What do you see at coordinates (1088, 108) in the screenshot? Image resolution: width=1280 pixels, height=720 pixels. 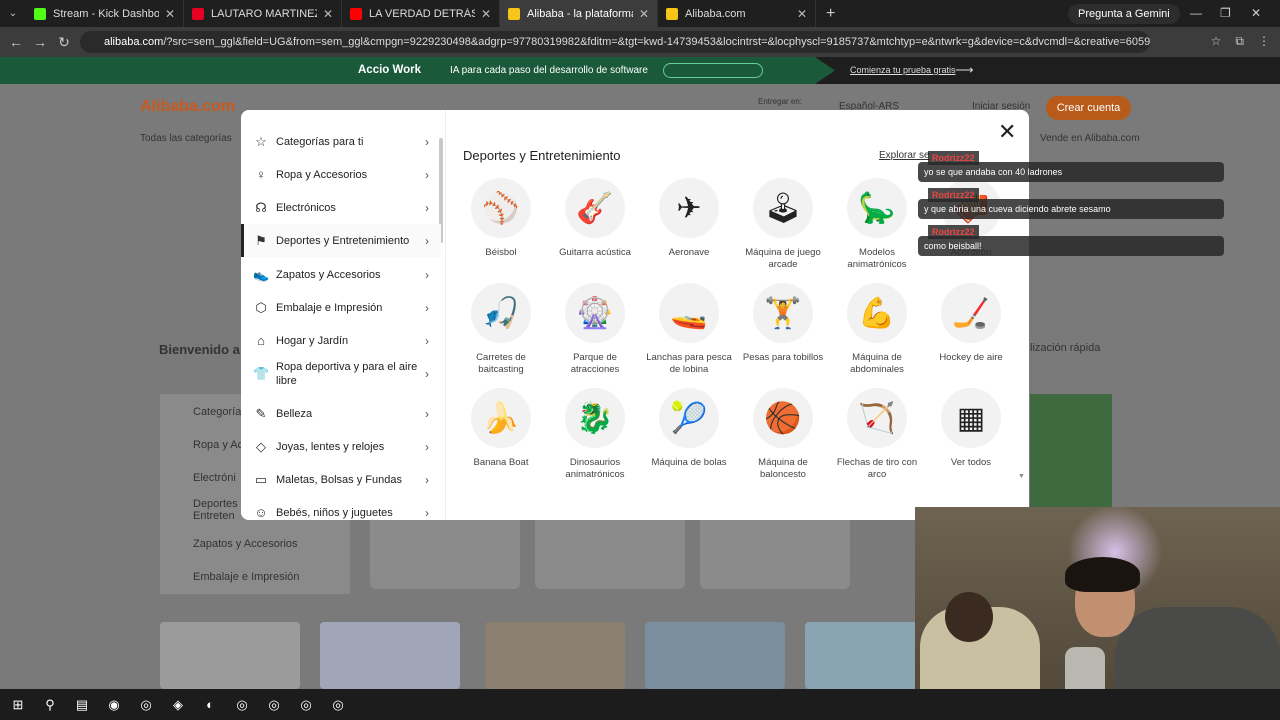 I see `create-account-button: Crear cuenta` at bounding box center [1088, 108].